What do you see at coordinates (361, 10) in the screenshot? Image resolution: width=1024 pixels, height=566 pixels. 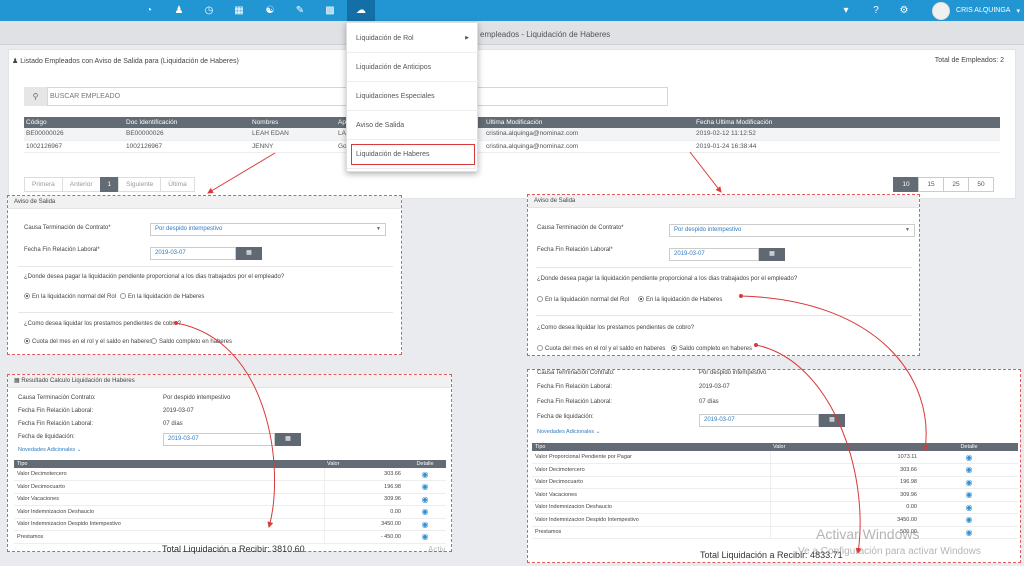 I see `cloud-upload-icon: ☁` at bounding box center [361, 10].